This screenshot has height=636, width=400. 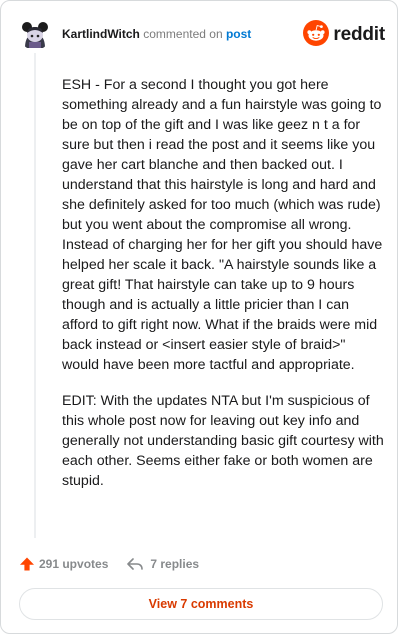 I want to click on comment-actions: 291 upvotes 7 replies, so click(x=109, y=564).